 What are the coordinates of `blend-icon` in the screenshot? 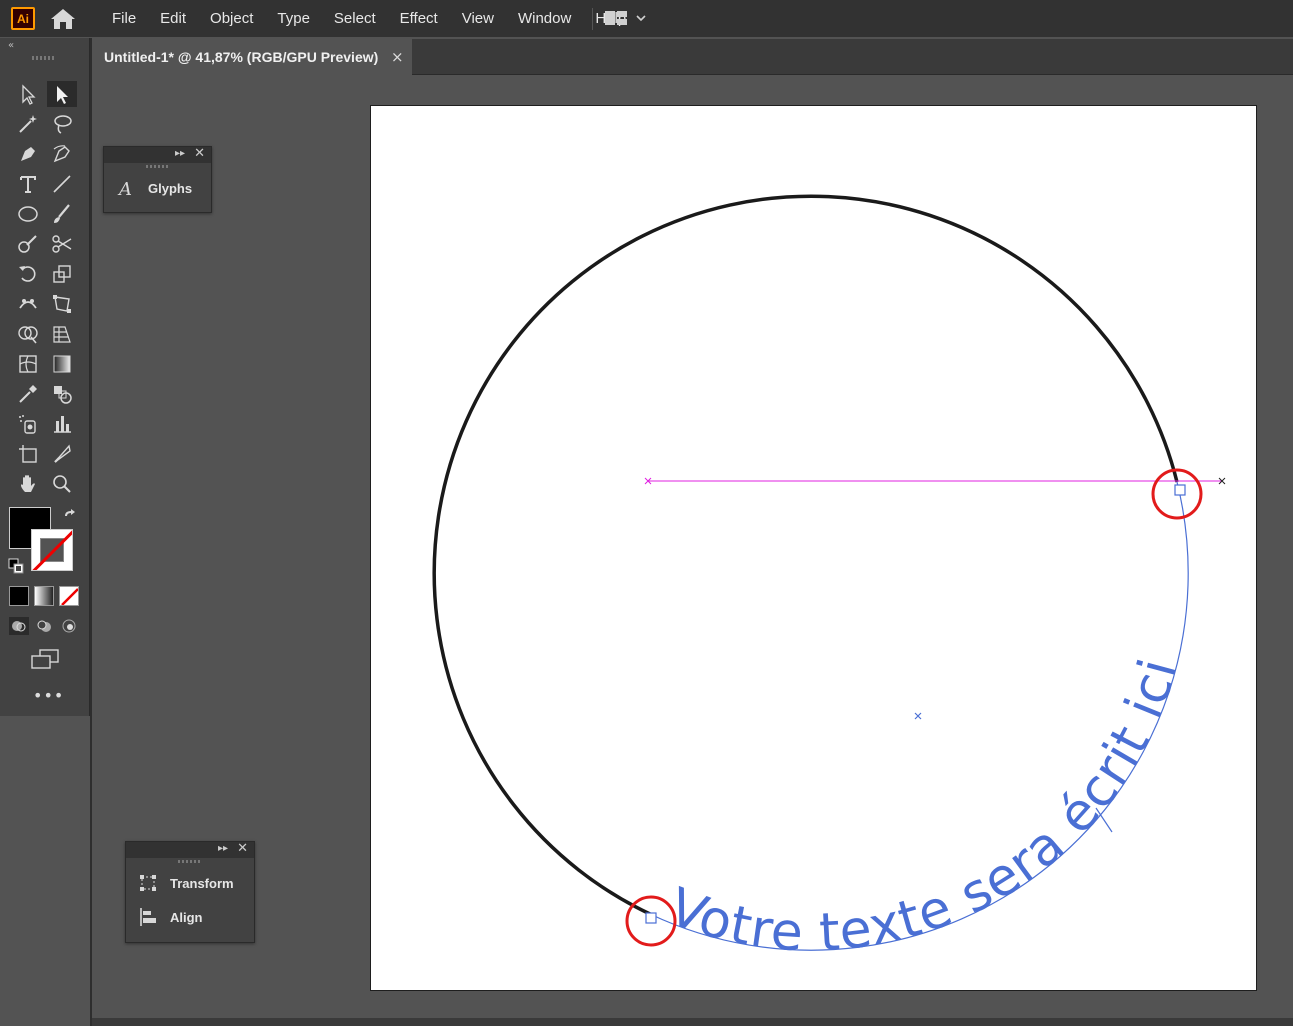 It's located at (63, 395).